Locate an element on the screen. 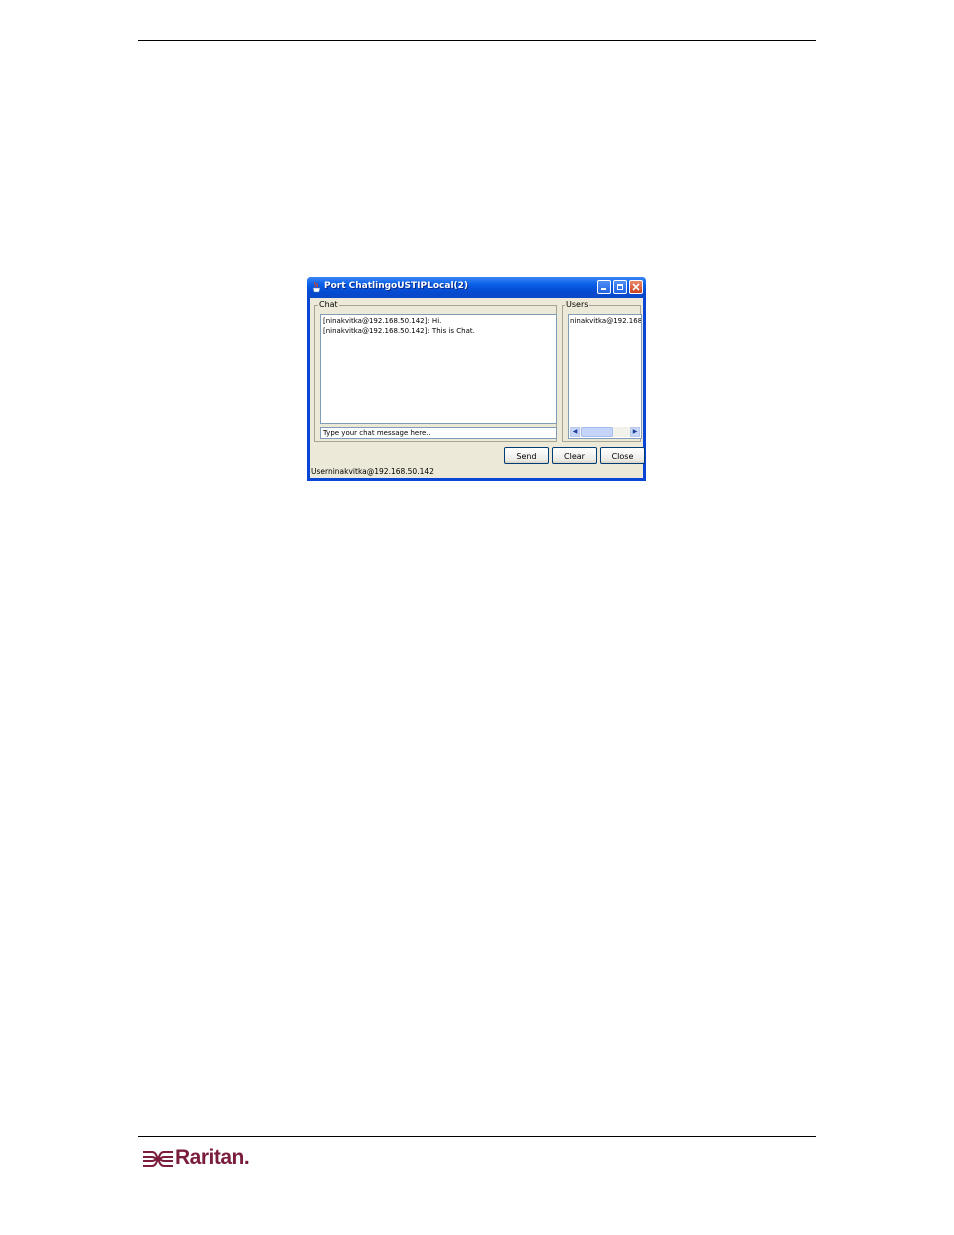 The height and width of the screenshot is (1235, 954). title-bar: Port ChatlingoUSTIPLocal(2) is located at coordinates (476, 287).